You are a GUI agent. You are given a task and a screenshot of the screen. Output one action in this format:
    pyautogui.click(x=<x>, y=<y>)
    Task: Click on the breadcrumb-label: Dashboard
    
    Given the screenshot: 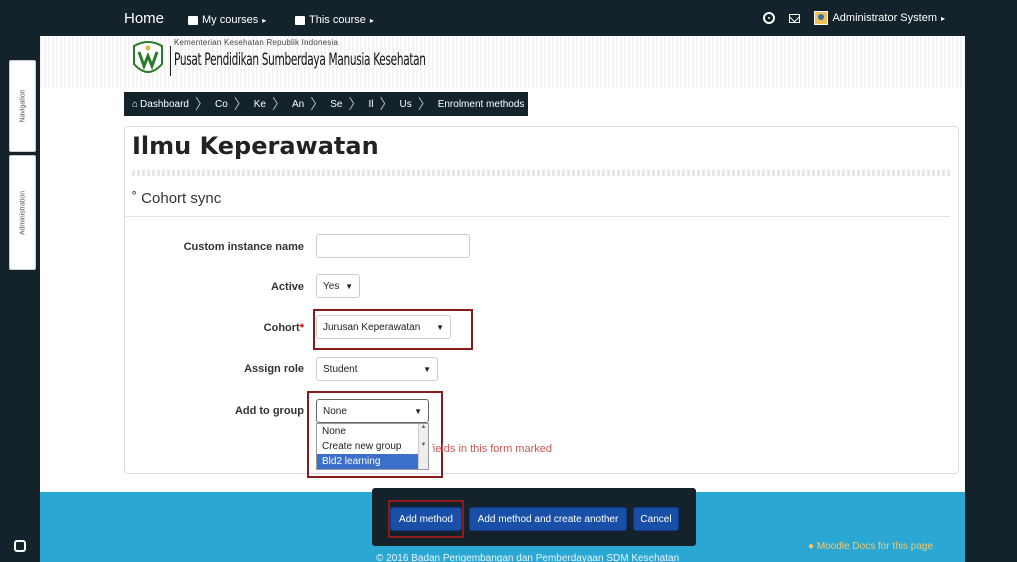 What is the action you would take?
    pyautogui.click(x=164, y=104)
    